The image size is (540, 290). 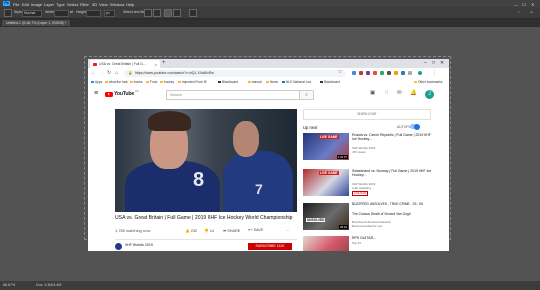 I want to click on bookmark-folder: News, so click(x=272, y=82).